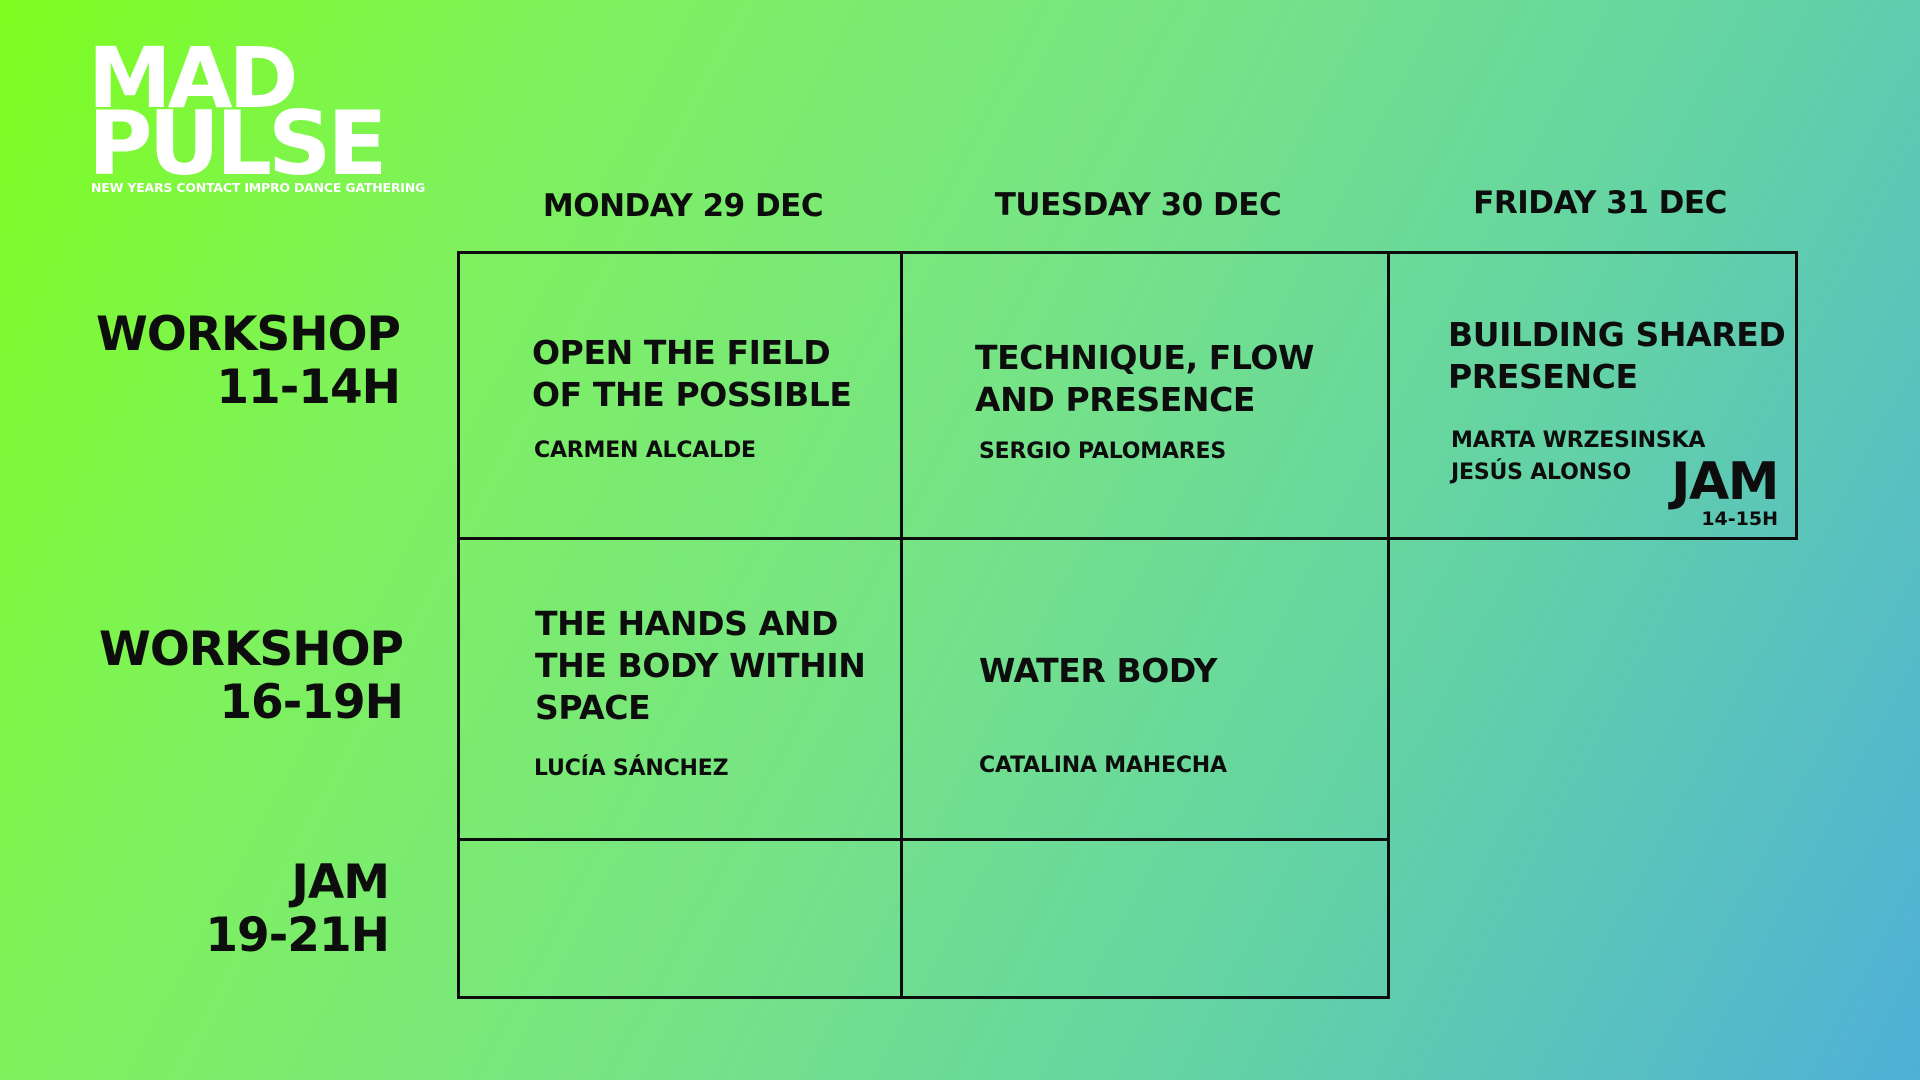 This screenshot has width=1920, height=1080. What do you see at coordinates (692, 374) in the screenshot?
I see `session-title: OPEN THE FIELD OF THE POSSIBLE` at bounding box center [692, 374].